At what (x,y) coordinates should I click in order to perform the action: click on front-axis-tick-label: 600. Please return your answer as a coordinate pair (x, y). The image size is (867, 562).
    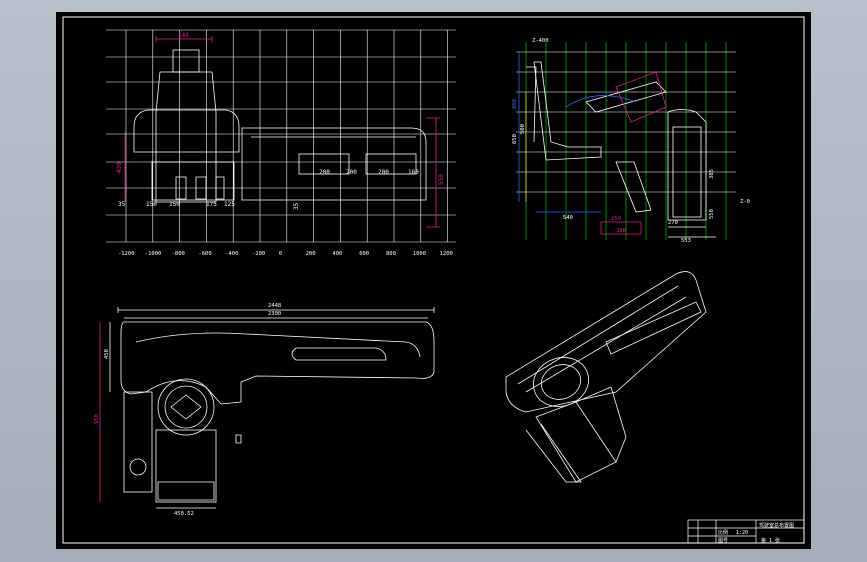
    Looking at the image, I should click on (364, 254).